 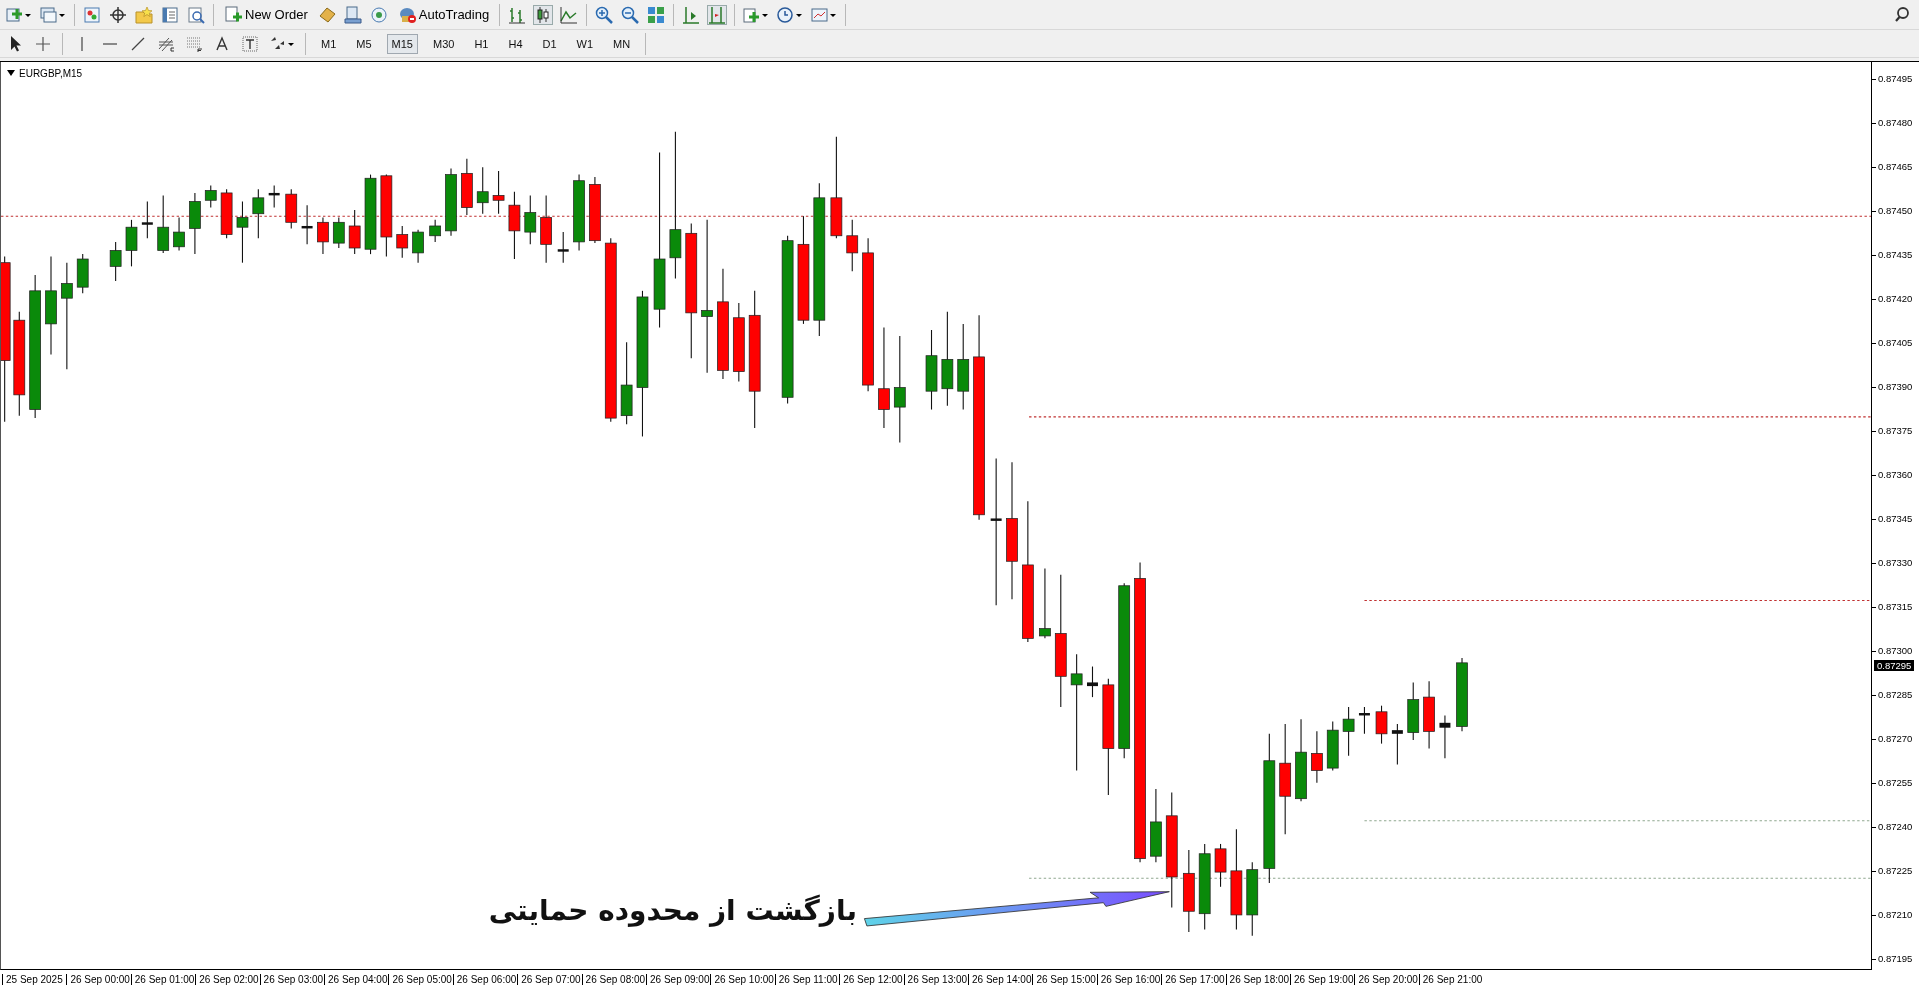 I want to click on auto-trading-button: AutoTrading, so click(x=443, y=14).